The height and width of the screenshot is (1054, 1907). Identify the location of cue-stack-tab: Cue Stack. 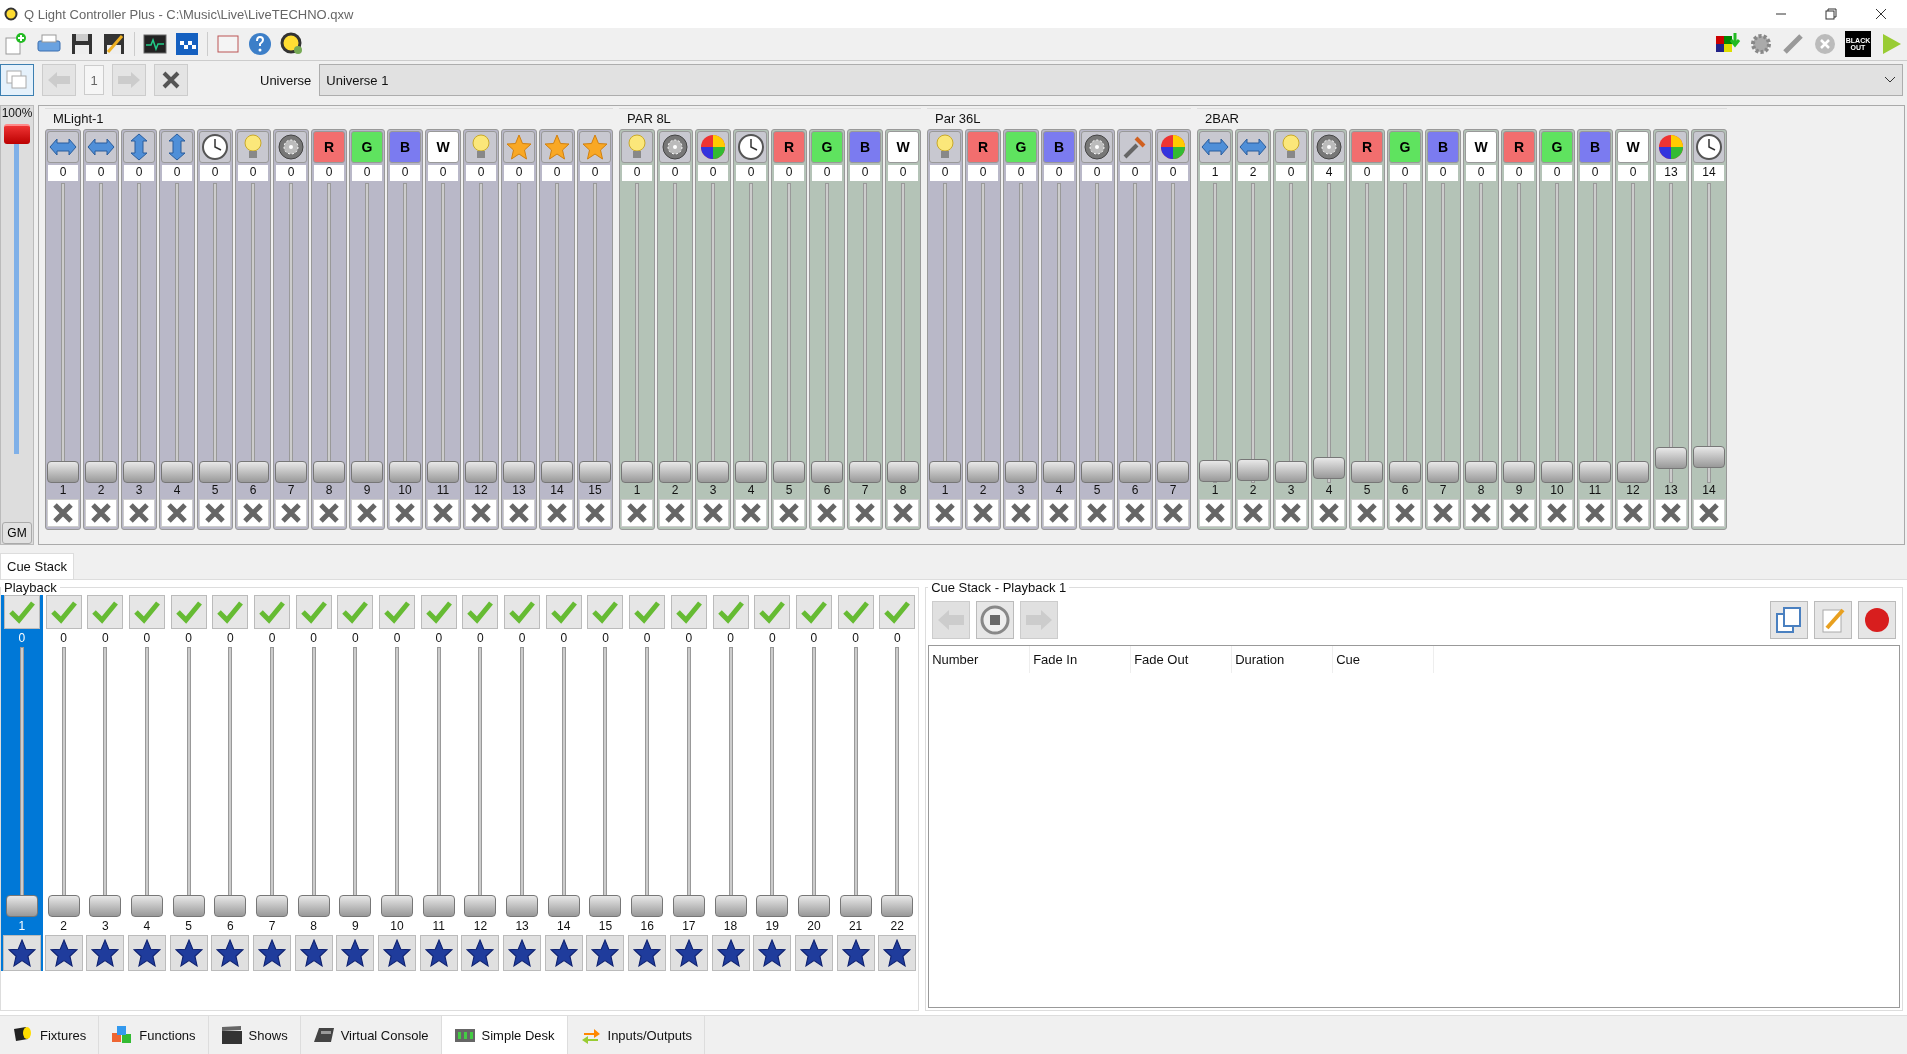
(37, 566).